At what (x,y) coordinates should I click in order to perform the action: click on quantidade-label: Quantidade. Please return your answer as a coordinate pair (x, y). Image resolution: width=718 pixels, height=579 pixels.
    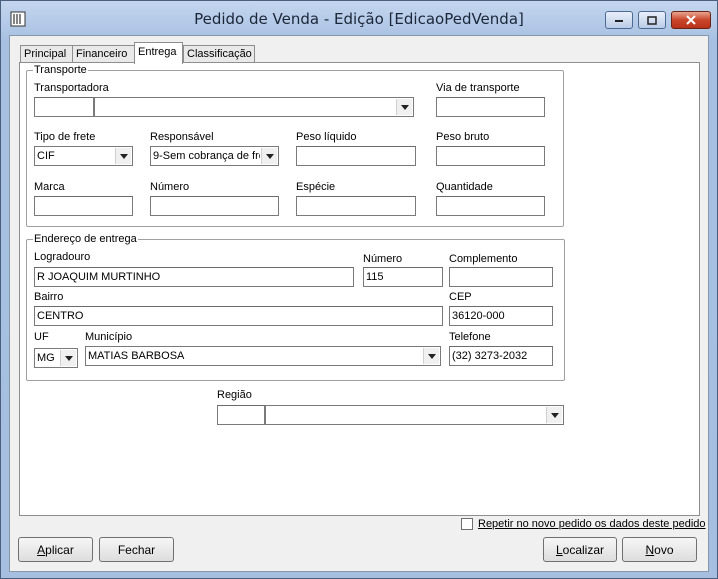
    Looking at the image, I should click on (464, 187).